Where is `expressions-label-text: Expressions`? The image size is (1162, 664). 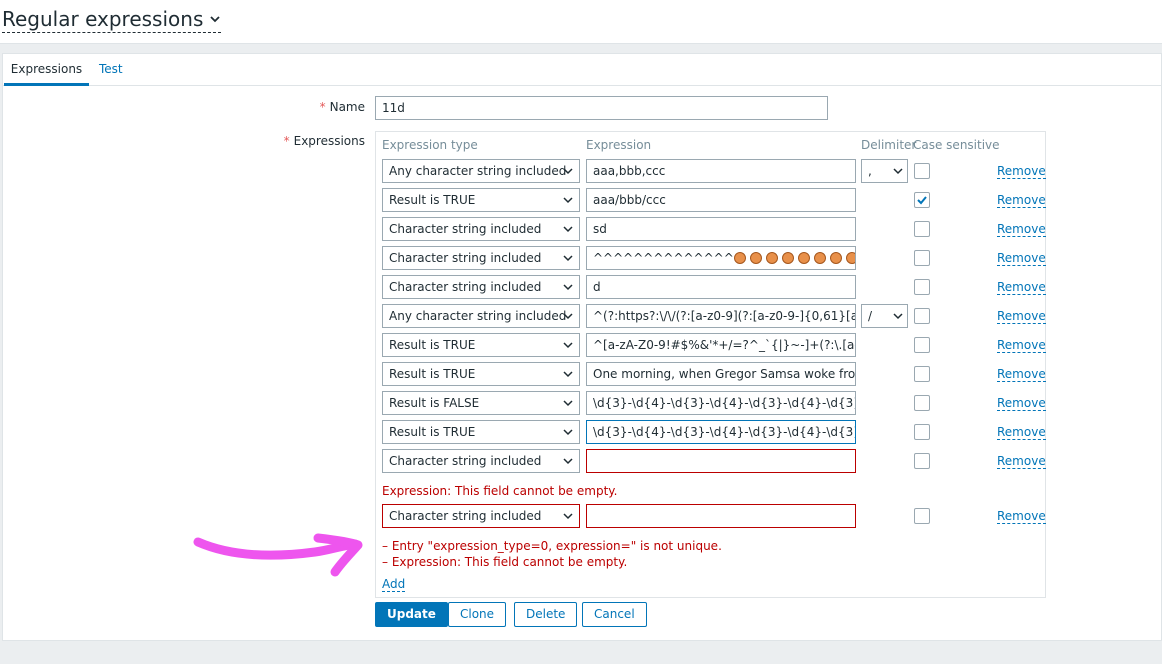
expressions-label-text: Expressions is located at coordinates (329, 141).